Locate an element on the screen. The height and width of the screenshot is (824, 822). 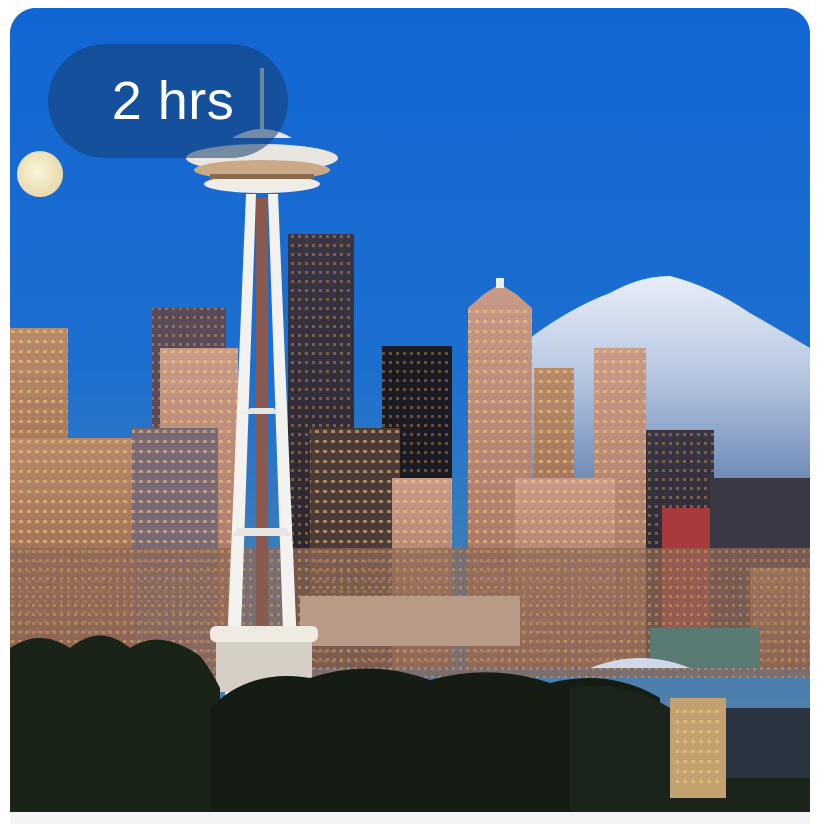
duration-badge: 2 hrs is located at coordinates (168, 101).